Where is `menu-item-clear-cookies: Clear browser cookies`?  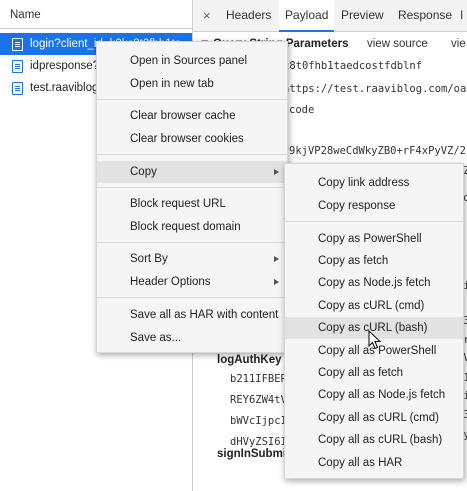 menu-item-clear-cookies: Clear browser cookies is located at coordinates (192, 139).